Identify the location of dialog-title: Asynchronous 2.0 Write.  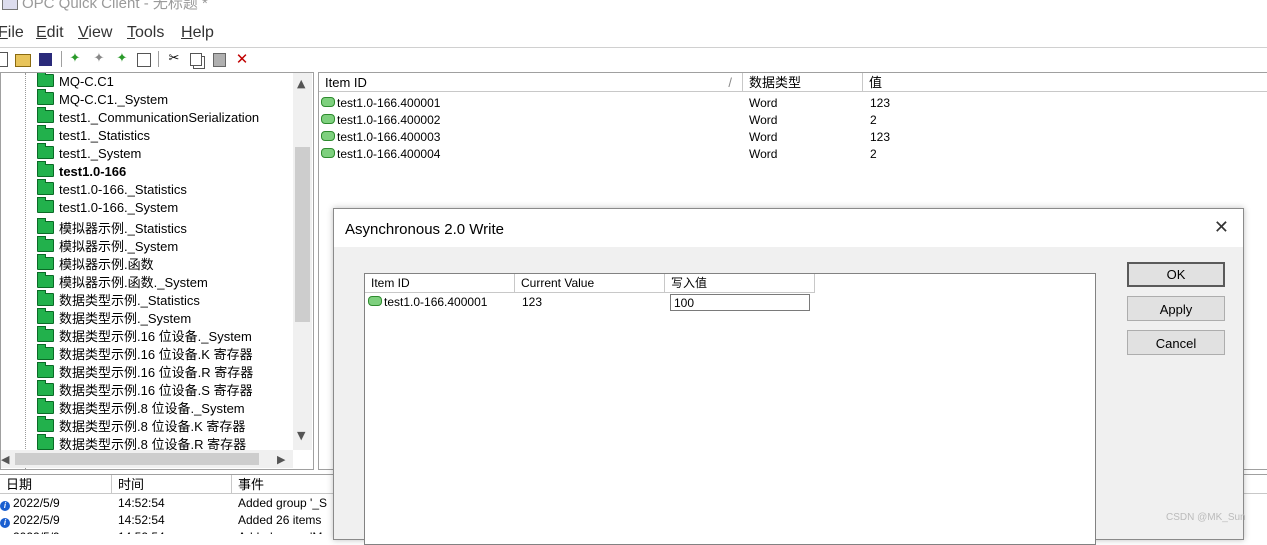
(424, 229).